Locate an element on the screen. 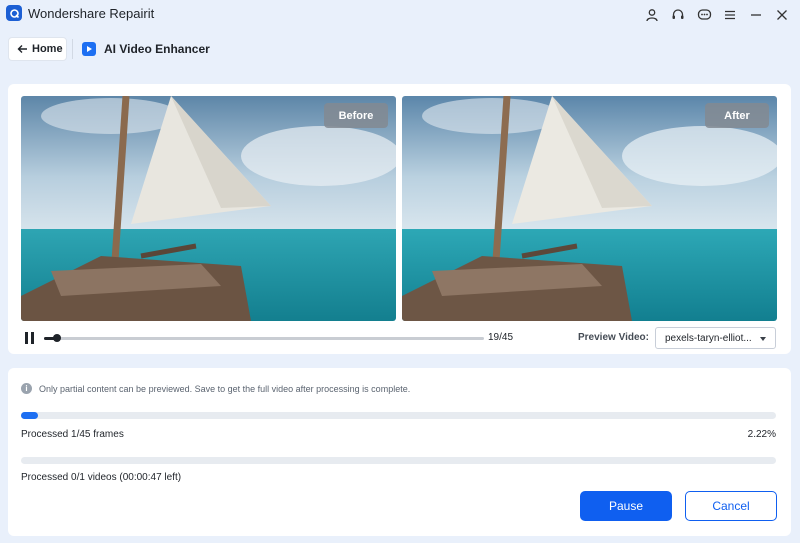 The image size is (800, 543). video-play-icon is located at coordinates (89, 49).